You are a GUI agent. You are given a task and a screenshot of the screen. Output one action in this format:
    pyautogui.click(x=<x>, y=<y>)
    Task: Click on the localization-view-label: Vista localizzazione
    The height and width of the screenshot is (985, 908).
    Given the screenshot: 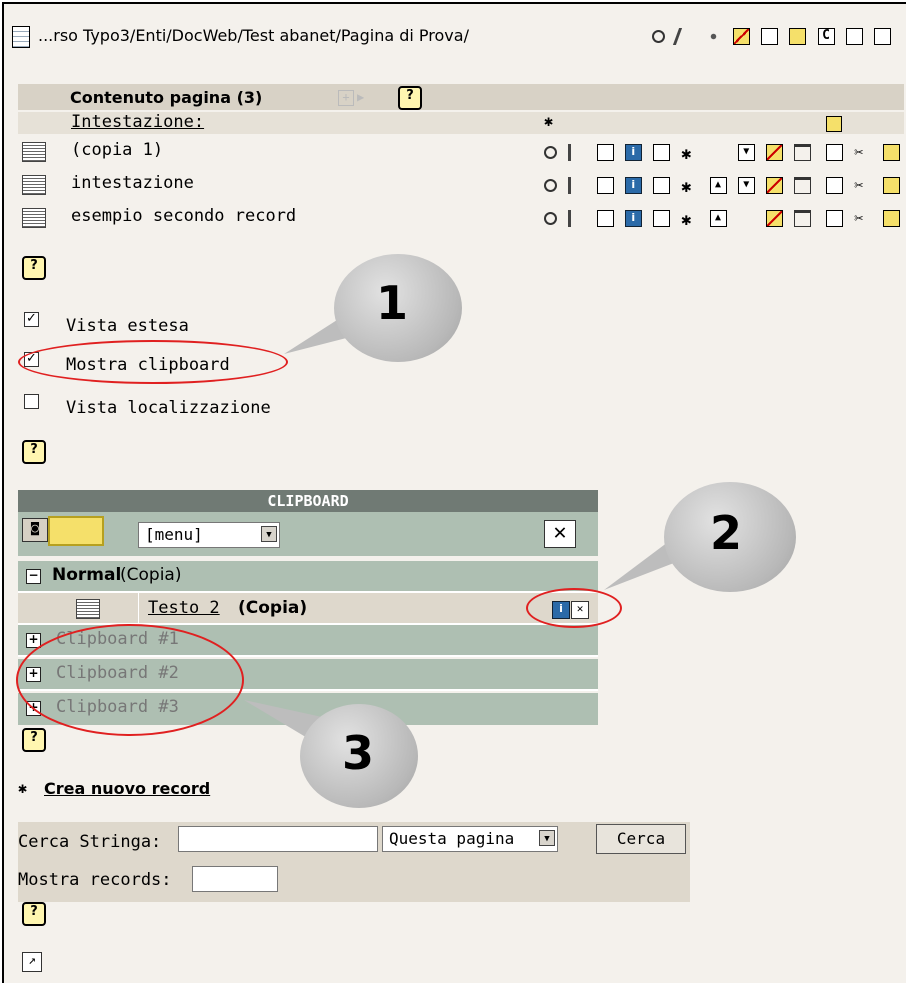 What is the action you would take?
    pyautogui.click(x=168, y=408)
    